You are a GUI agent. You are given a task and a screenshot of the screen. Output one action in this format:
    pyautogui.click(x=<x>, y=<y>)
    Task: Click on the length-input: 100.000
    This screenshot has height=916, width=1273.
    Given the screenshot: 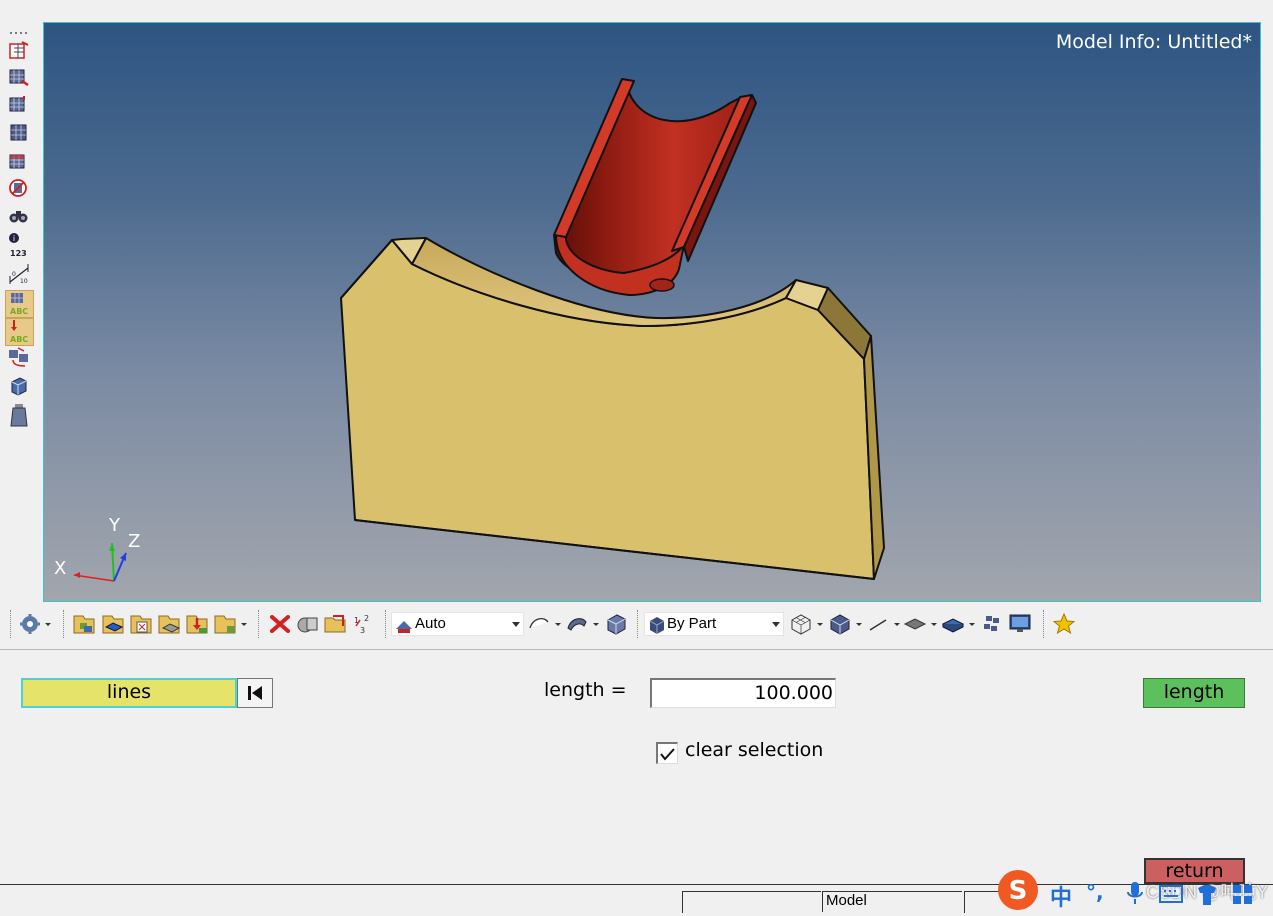 What is the action you would take?
    pyautogui.click(x=743, y=693)
    